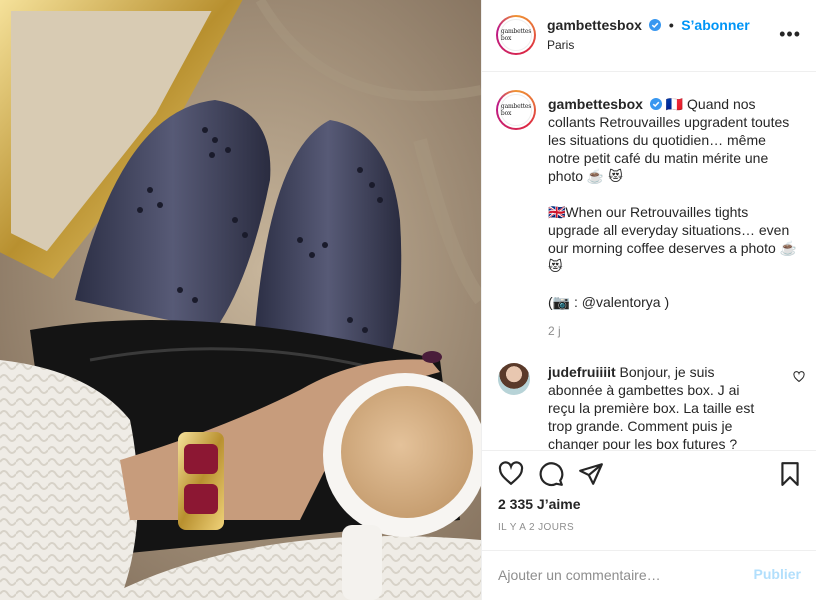 Image resolution: width=816 pixels, height=600 pixels. I want to click on caption-author-avatar: gambettes box, so click(516, 110).